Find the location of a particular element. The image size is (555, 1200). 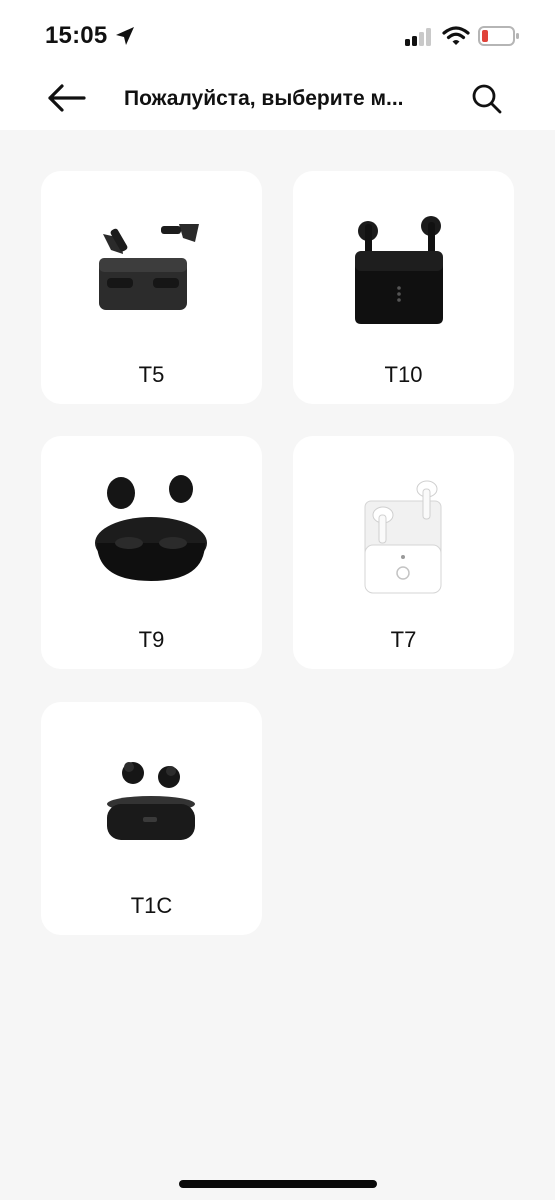

model-label: T7 is located at coordinates (403, 639).